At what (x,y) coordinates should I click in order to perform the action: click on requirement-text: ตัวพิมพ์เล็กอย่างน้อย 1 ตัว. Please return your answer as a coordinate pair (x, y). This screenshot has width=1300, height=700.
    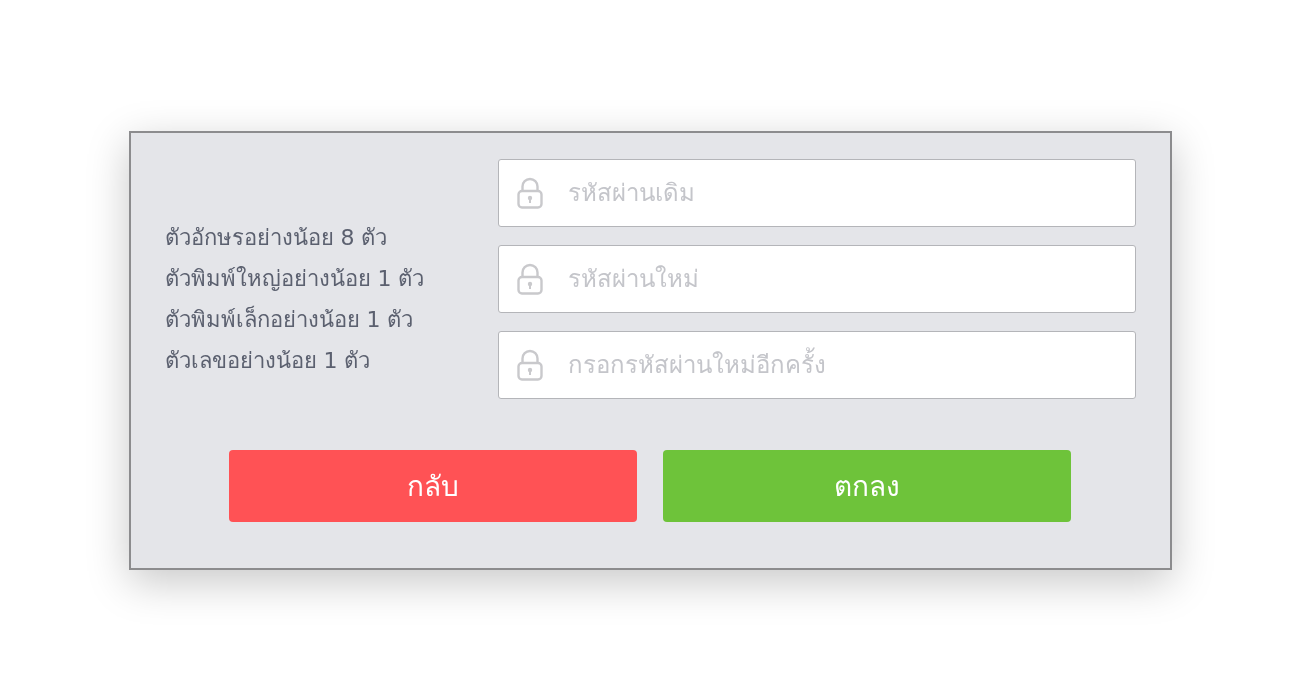
    Looking at the image, I should click on (289, 319).